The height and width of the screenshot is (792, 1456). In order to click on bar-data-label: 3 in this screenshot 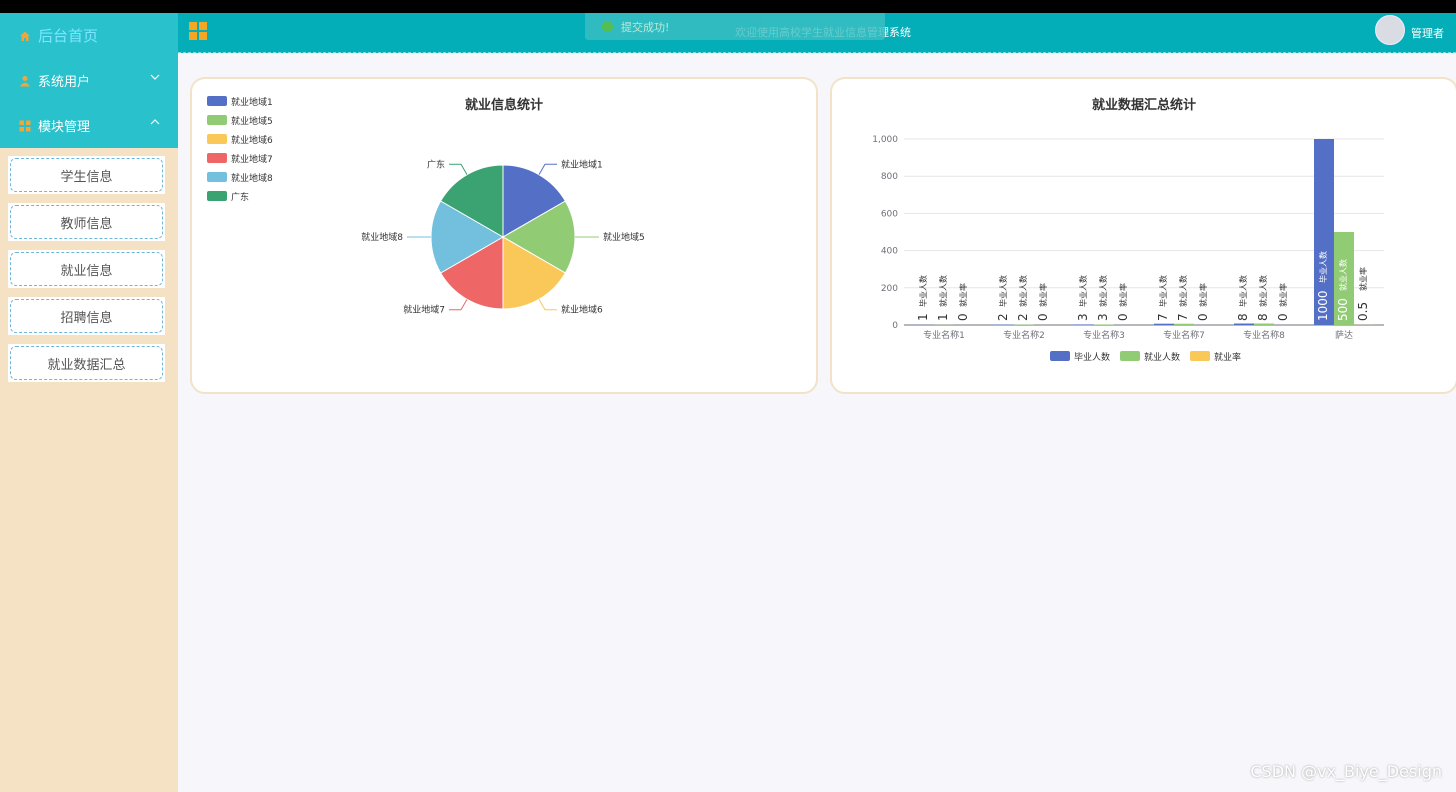, I will do `click(1083, 317)`.